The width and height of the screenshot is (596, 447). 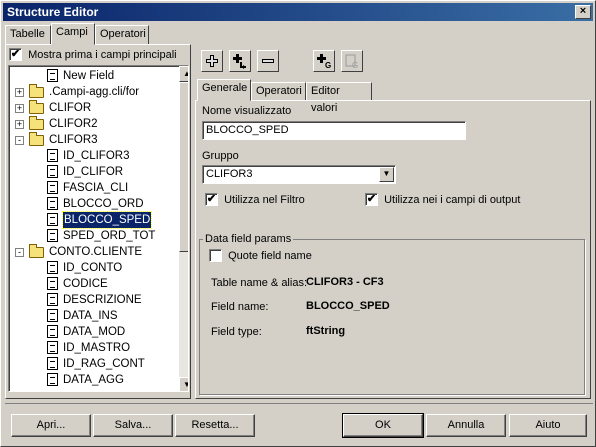 I want to click on ok-button: OK, so click(x=383, y=425).